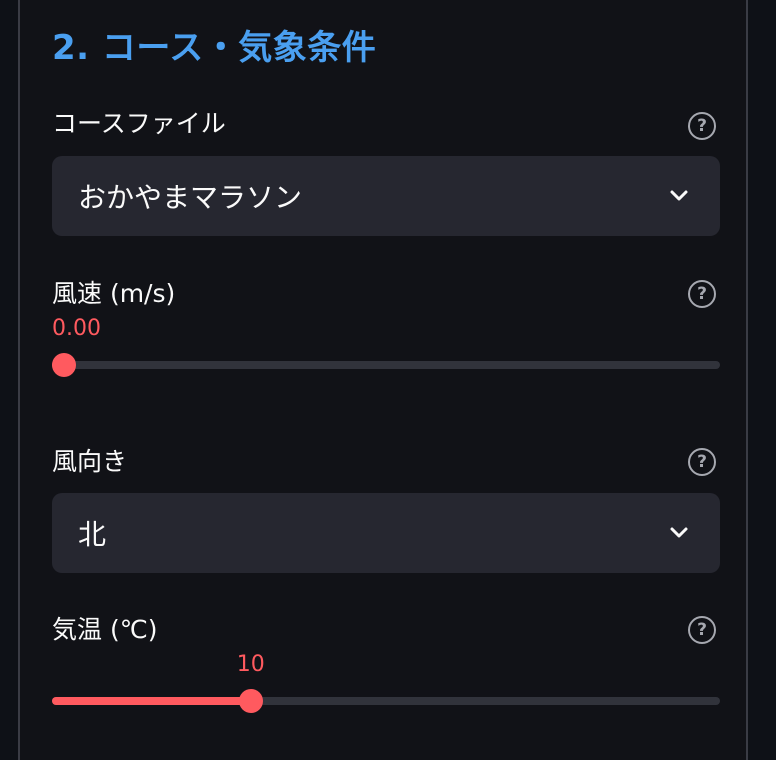 Image resolution: width=776 pixels, height=760 pixels. What do you see at coordinates (702, 462) in the screenshot?
I see `wind-direction-help-icon: ?` at bounding box center [702, 462].